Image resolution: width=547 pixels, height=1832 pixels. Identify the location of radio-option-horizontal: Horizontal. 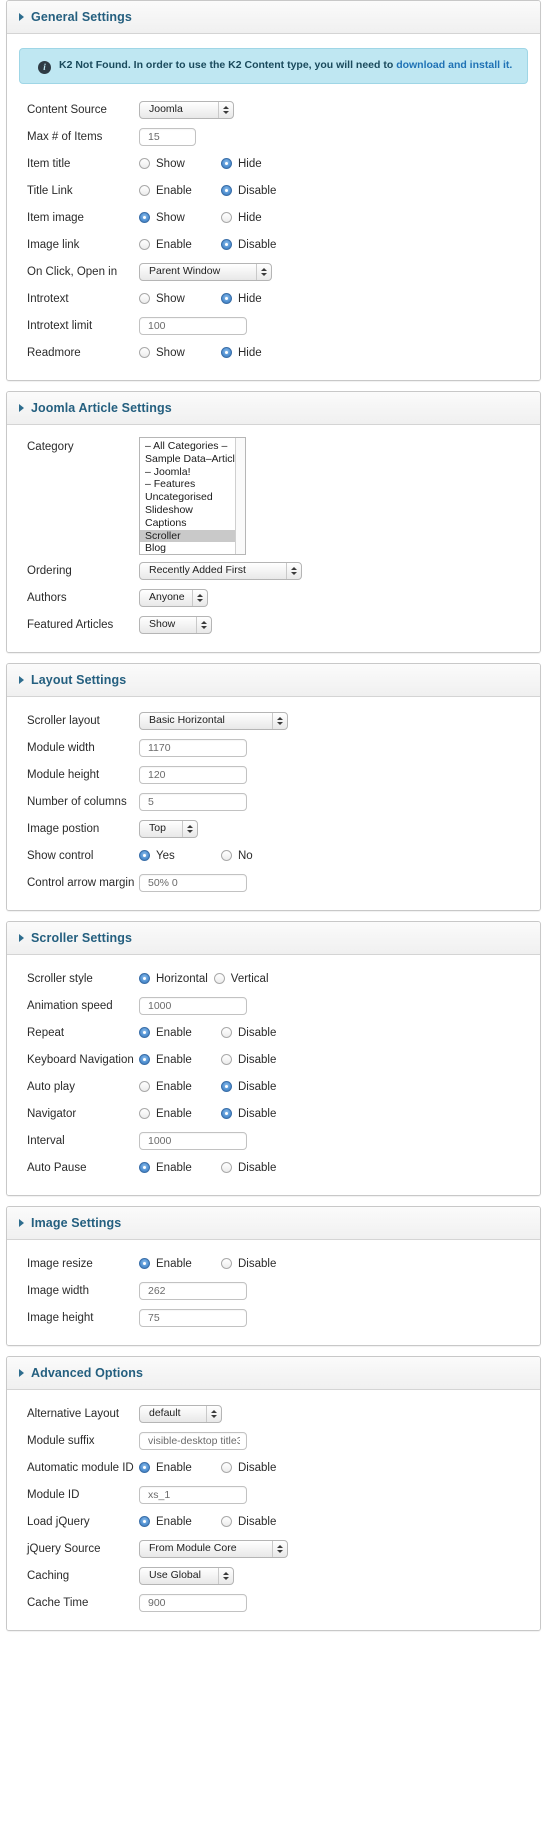
(173, 979).